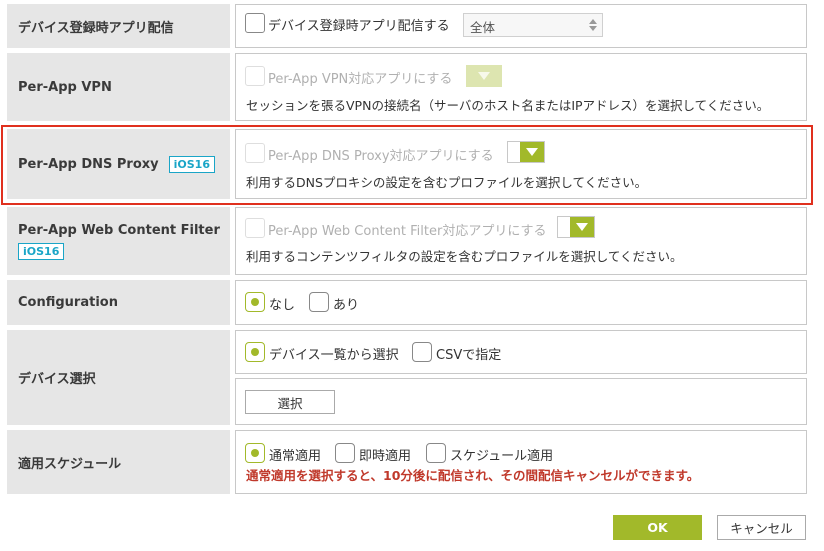  I want to click on schedule-scheduled-label: スケジュール適用, so click(502, 456).